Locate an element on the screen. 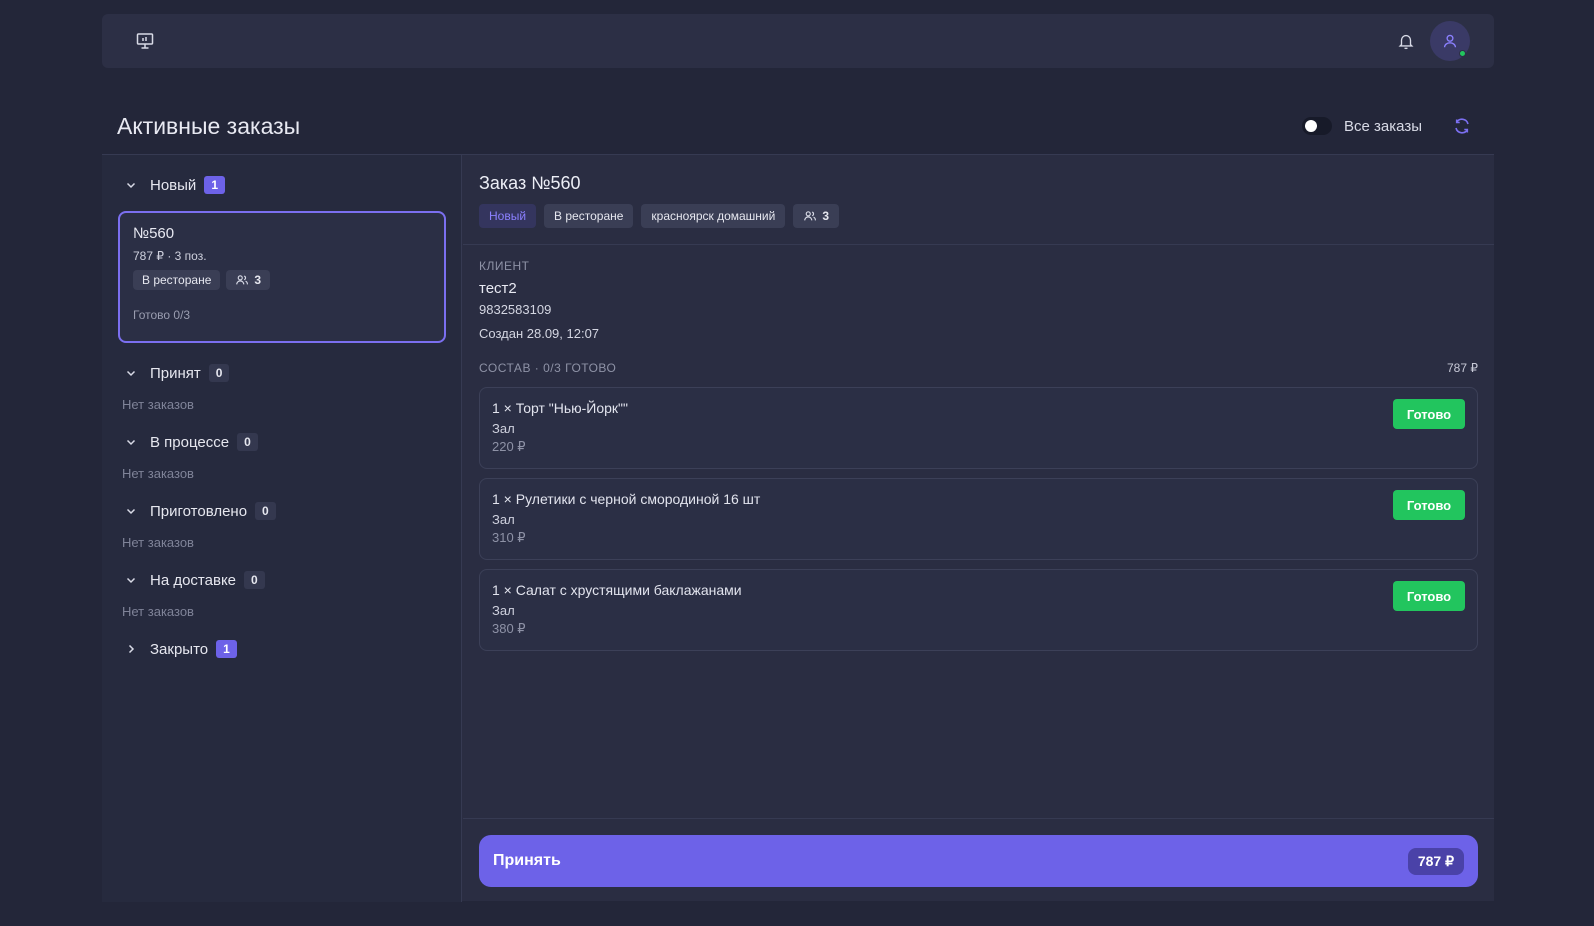 The height and width of the screenshot is (926, 1594). monitor-icon is located at coordinates (145, 41).